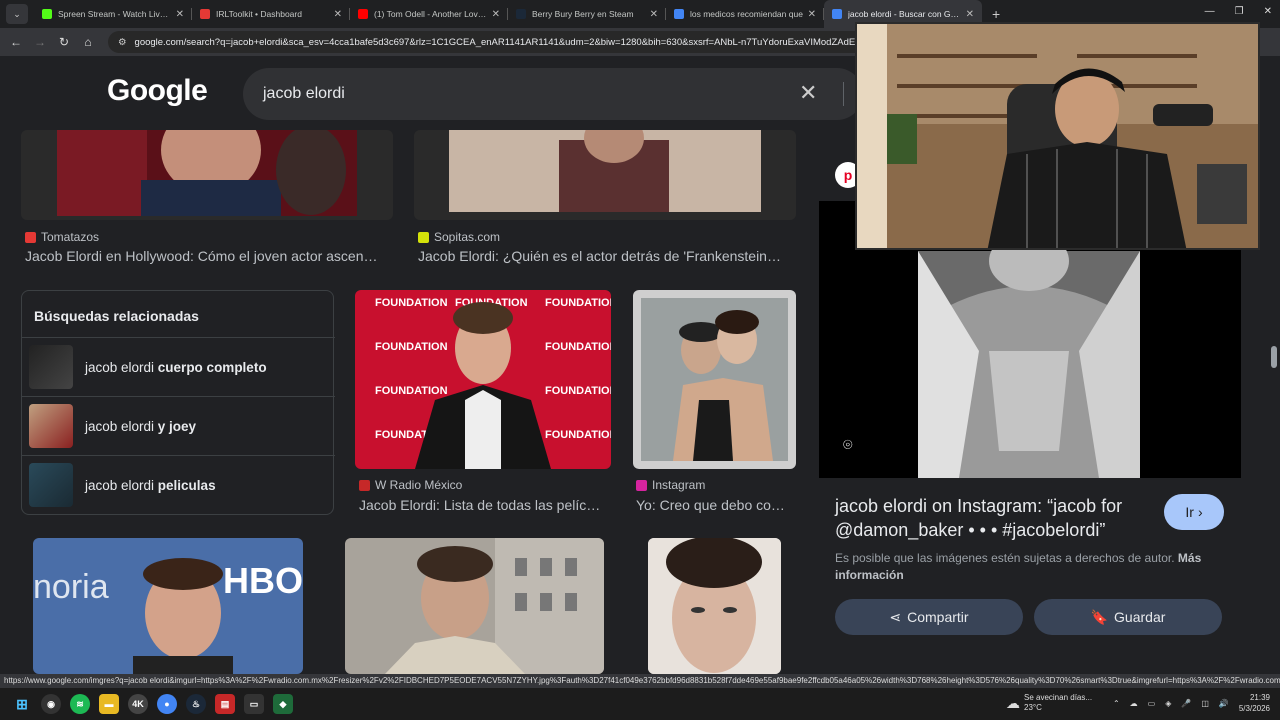 This screenshot has height=720, width=1280. What do you see at coordinates (51, 485) in the screenshot?
I see `related-thumbnail` at bounding box center [51, 485].